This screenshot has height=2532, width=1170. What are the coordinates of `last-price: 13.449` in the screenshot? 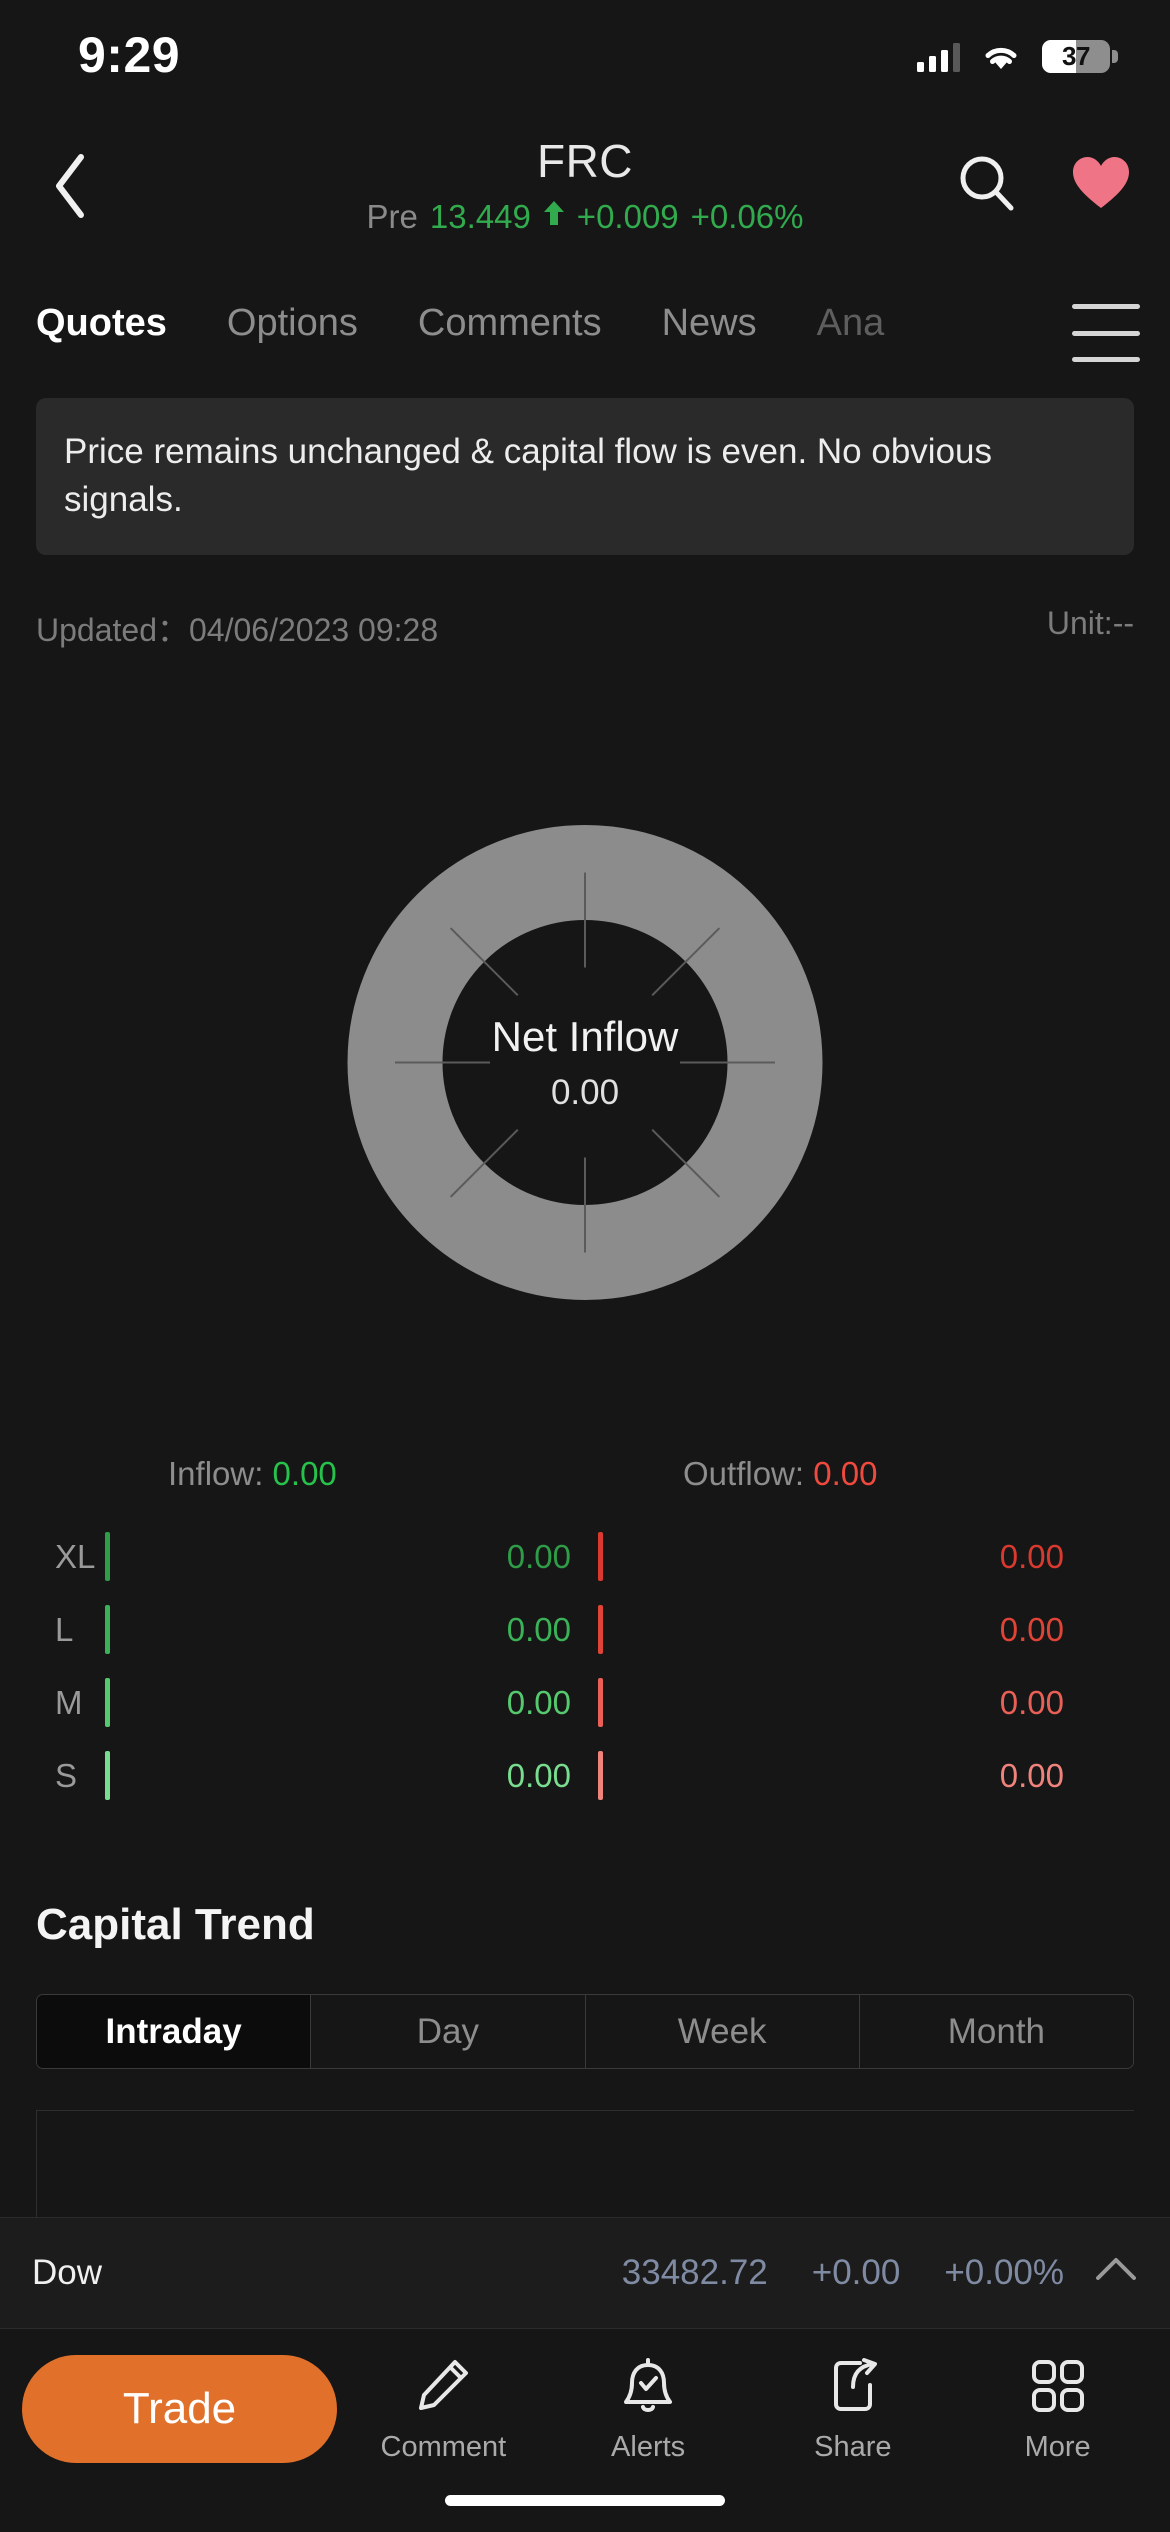 It's located at (480, 216).